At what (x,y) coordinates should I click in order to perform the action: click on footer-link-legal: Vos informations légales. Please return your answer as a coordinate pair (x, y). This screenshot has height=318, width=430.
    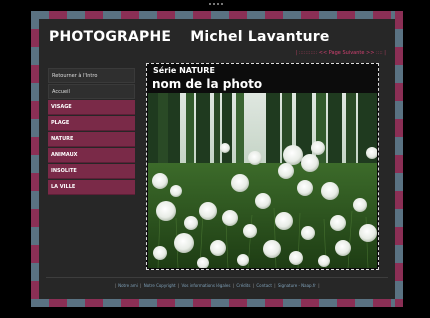
    Looking at the image, I should click on (206, 285).